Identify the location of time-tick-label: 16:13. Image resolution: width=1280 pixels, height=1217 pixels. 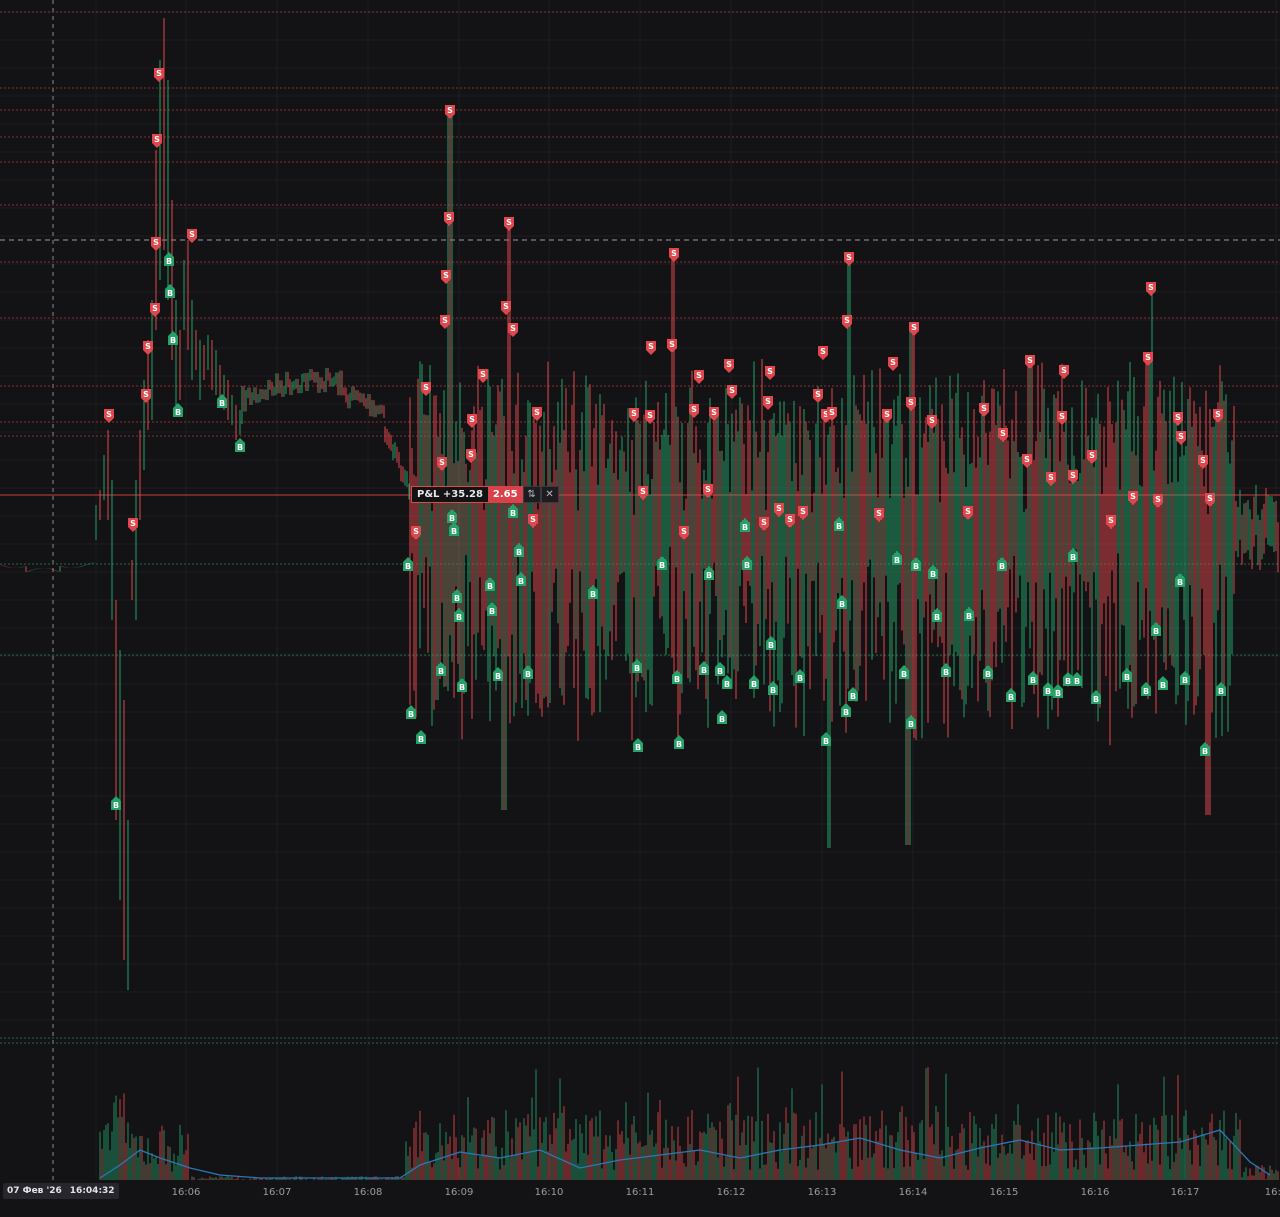
(822, 1192).